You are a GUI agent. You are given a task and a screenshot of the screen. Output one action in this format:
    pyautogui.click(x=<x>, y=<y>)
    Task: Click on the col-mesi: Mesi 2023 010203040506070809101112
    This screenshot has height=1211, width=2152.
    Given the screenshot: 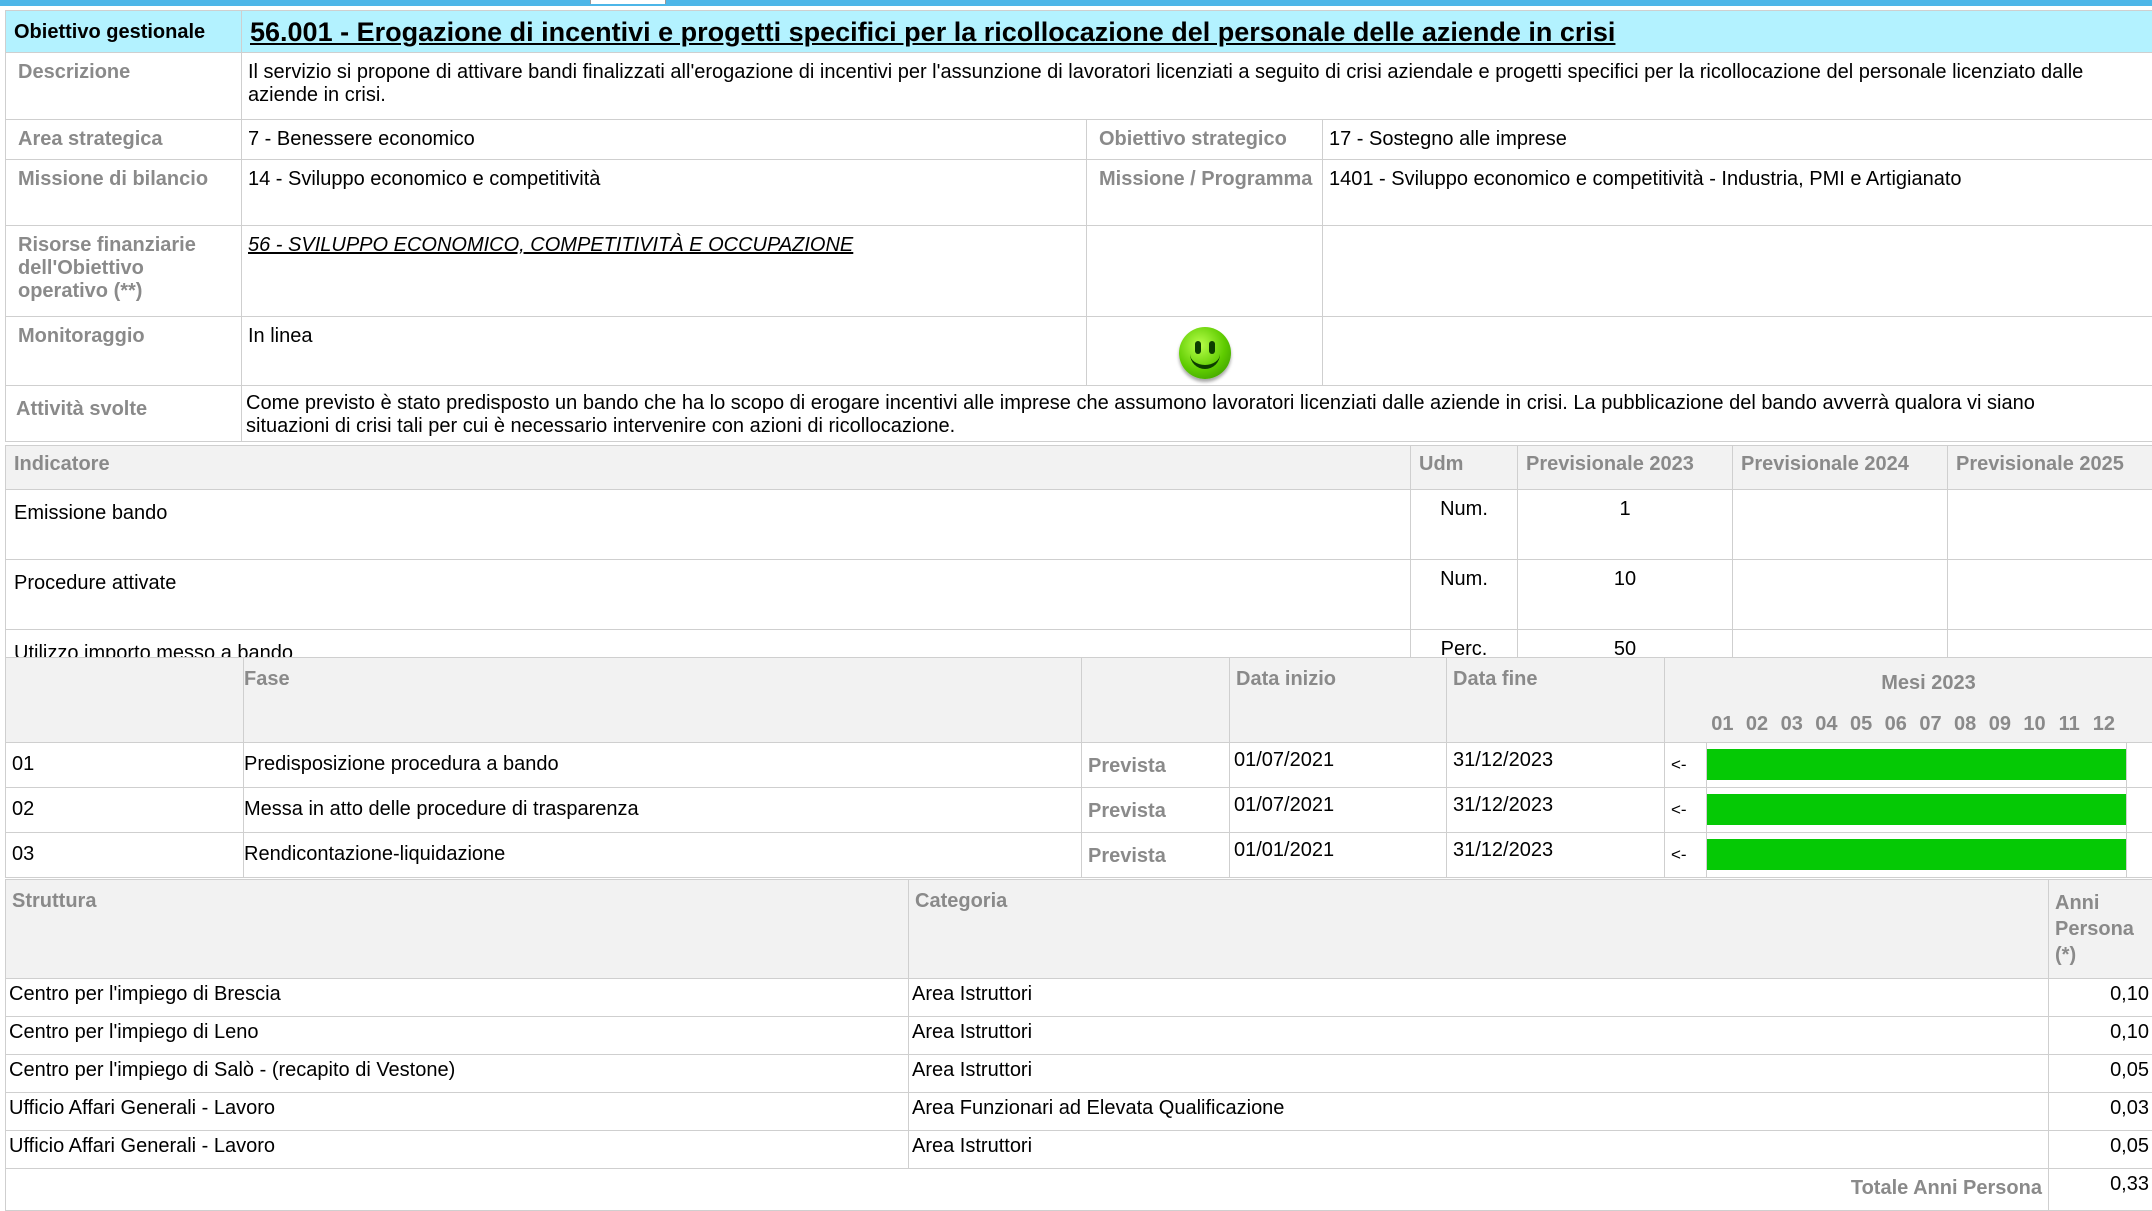 What is the action you would take?
    pyautogui.click(x=1908, y=700)
    